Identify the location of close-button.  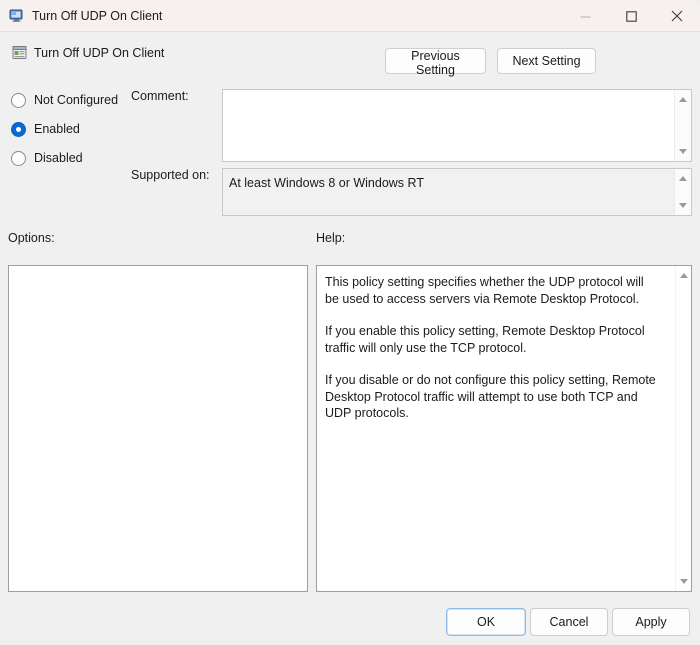
(677, 16).